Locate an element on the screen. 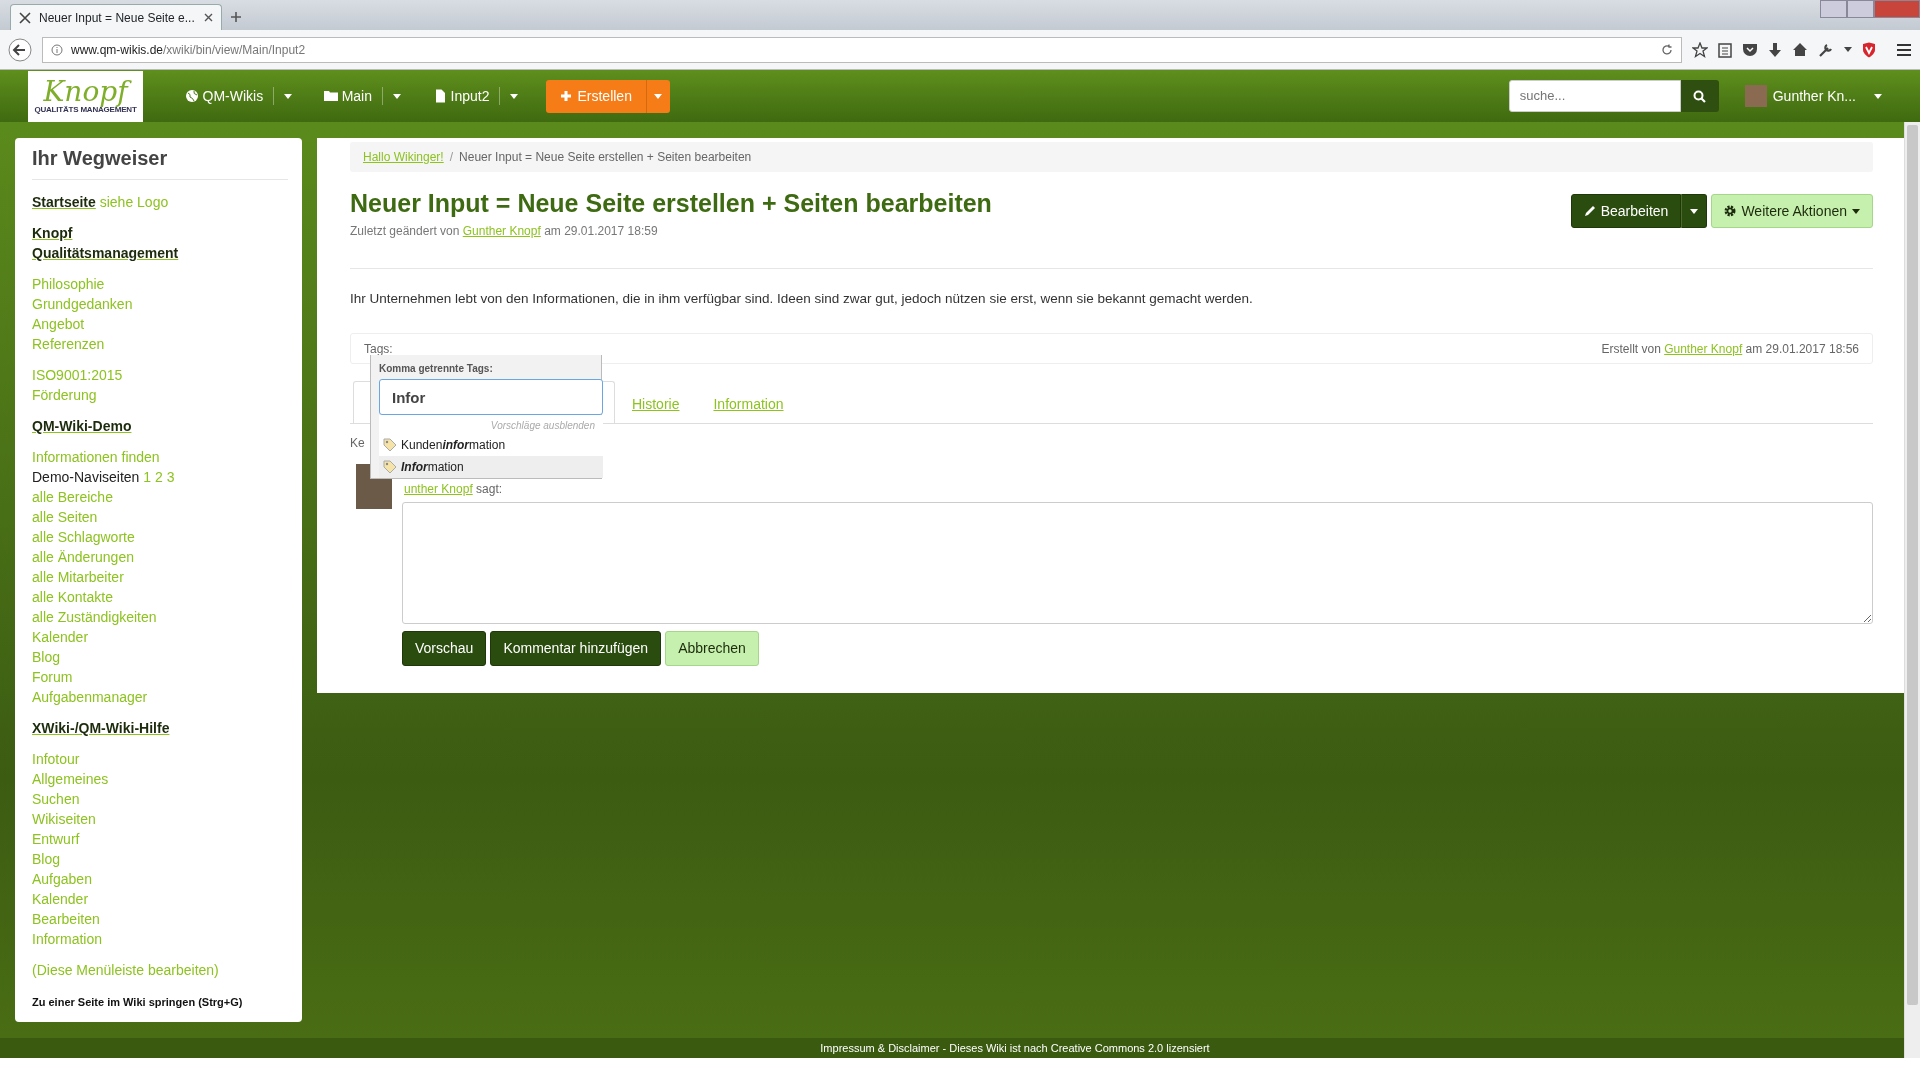 The height and width of the screenshot is (1080, 1920). sidebar-link: Wikiseiten is located at coordinates (64, 819).